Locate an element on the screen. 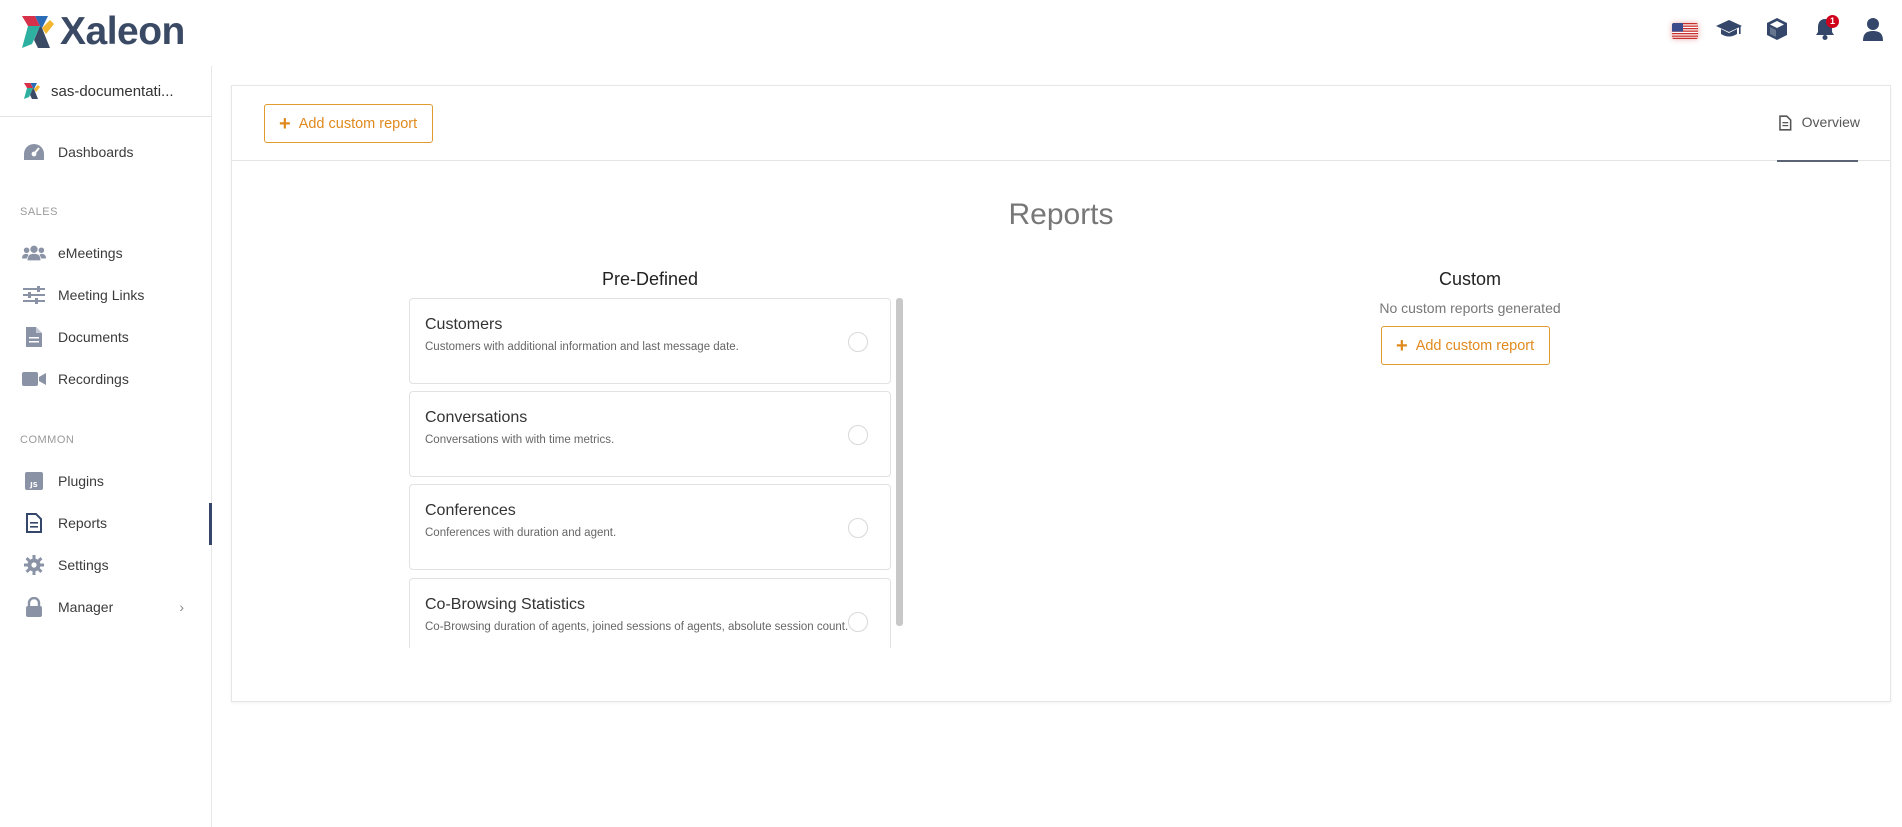 The height and width of the screenshot is (827, 1902). sidebar-item-label: eMeetings is located at coordinates (90, 253).